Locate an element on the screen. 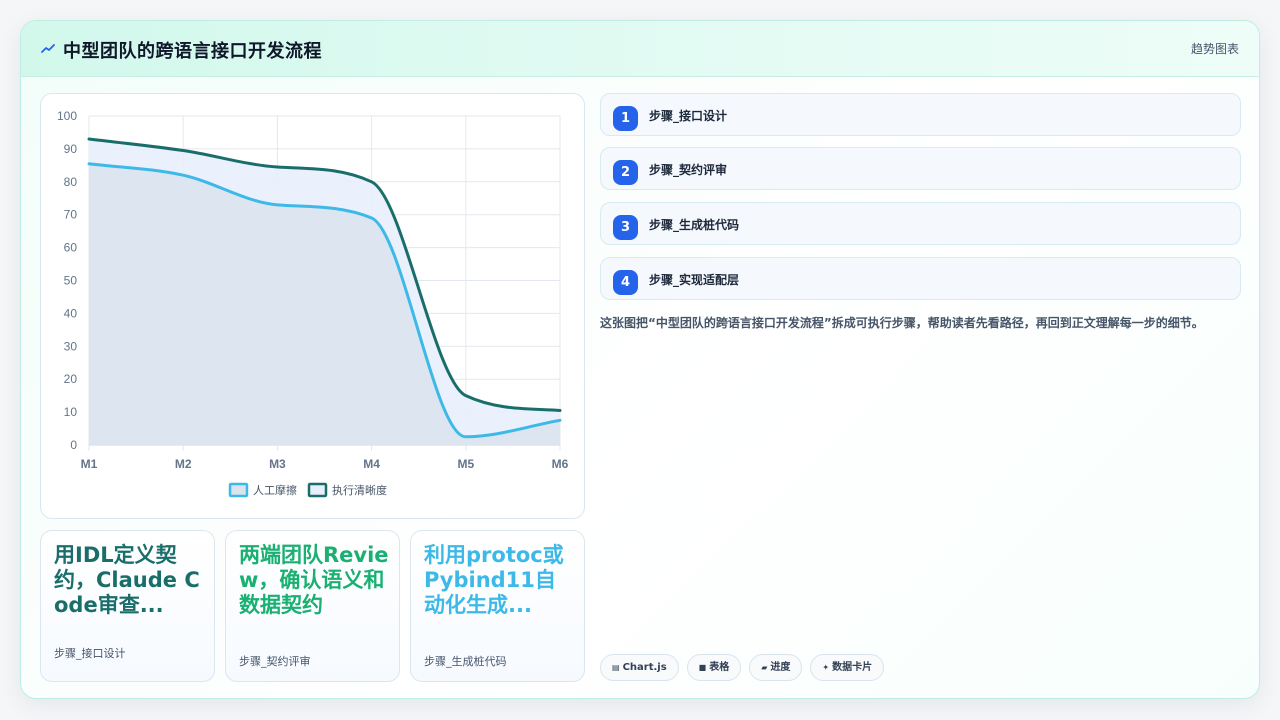 This screenshot has height=720, width=1280. chip-label: 表格 is located at coordinates (719, 667).